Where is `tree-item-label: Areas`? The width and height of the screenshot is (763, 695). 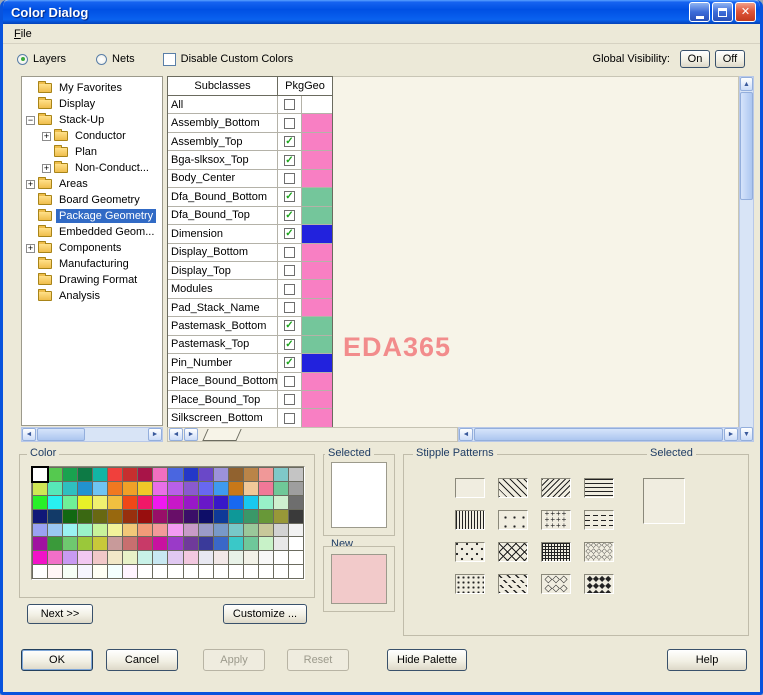 tree-item-label: Areas is located at coordinates (73, 184).